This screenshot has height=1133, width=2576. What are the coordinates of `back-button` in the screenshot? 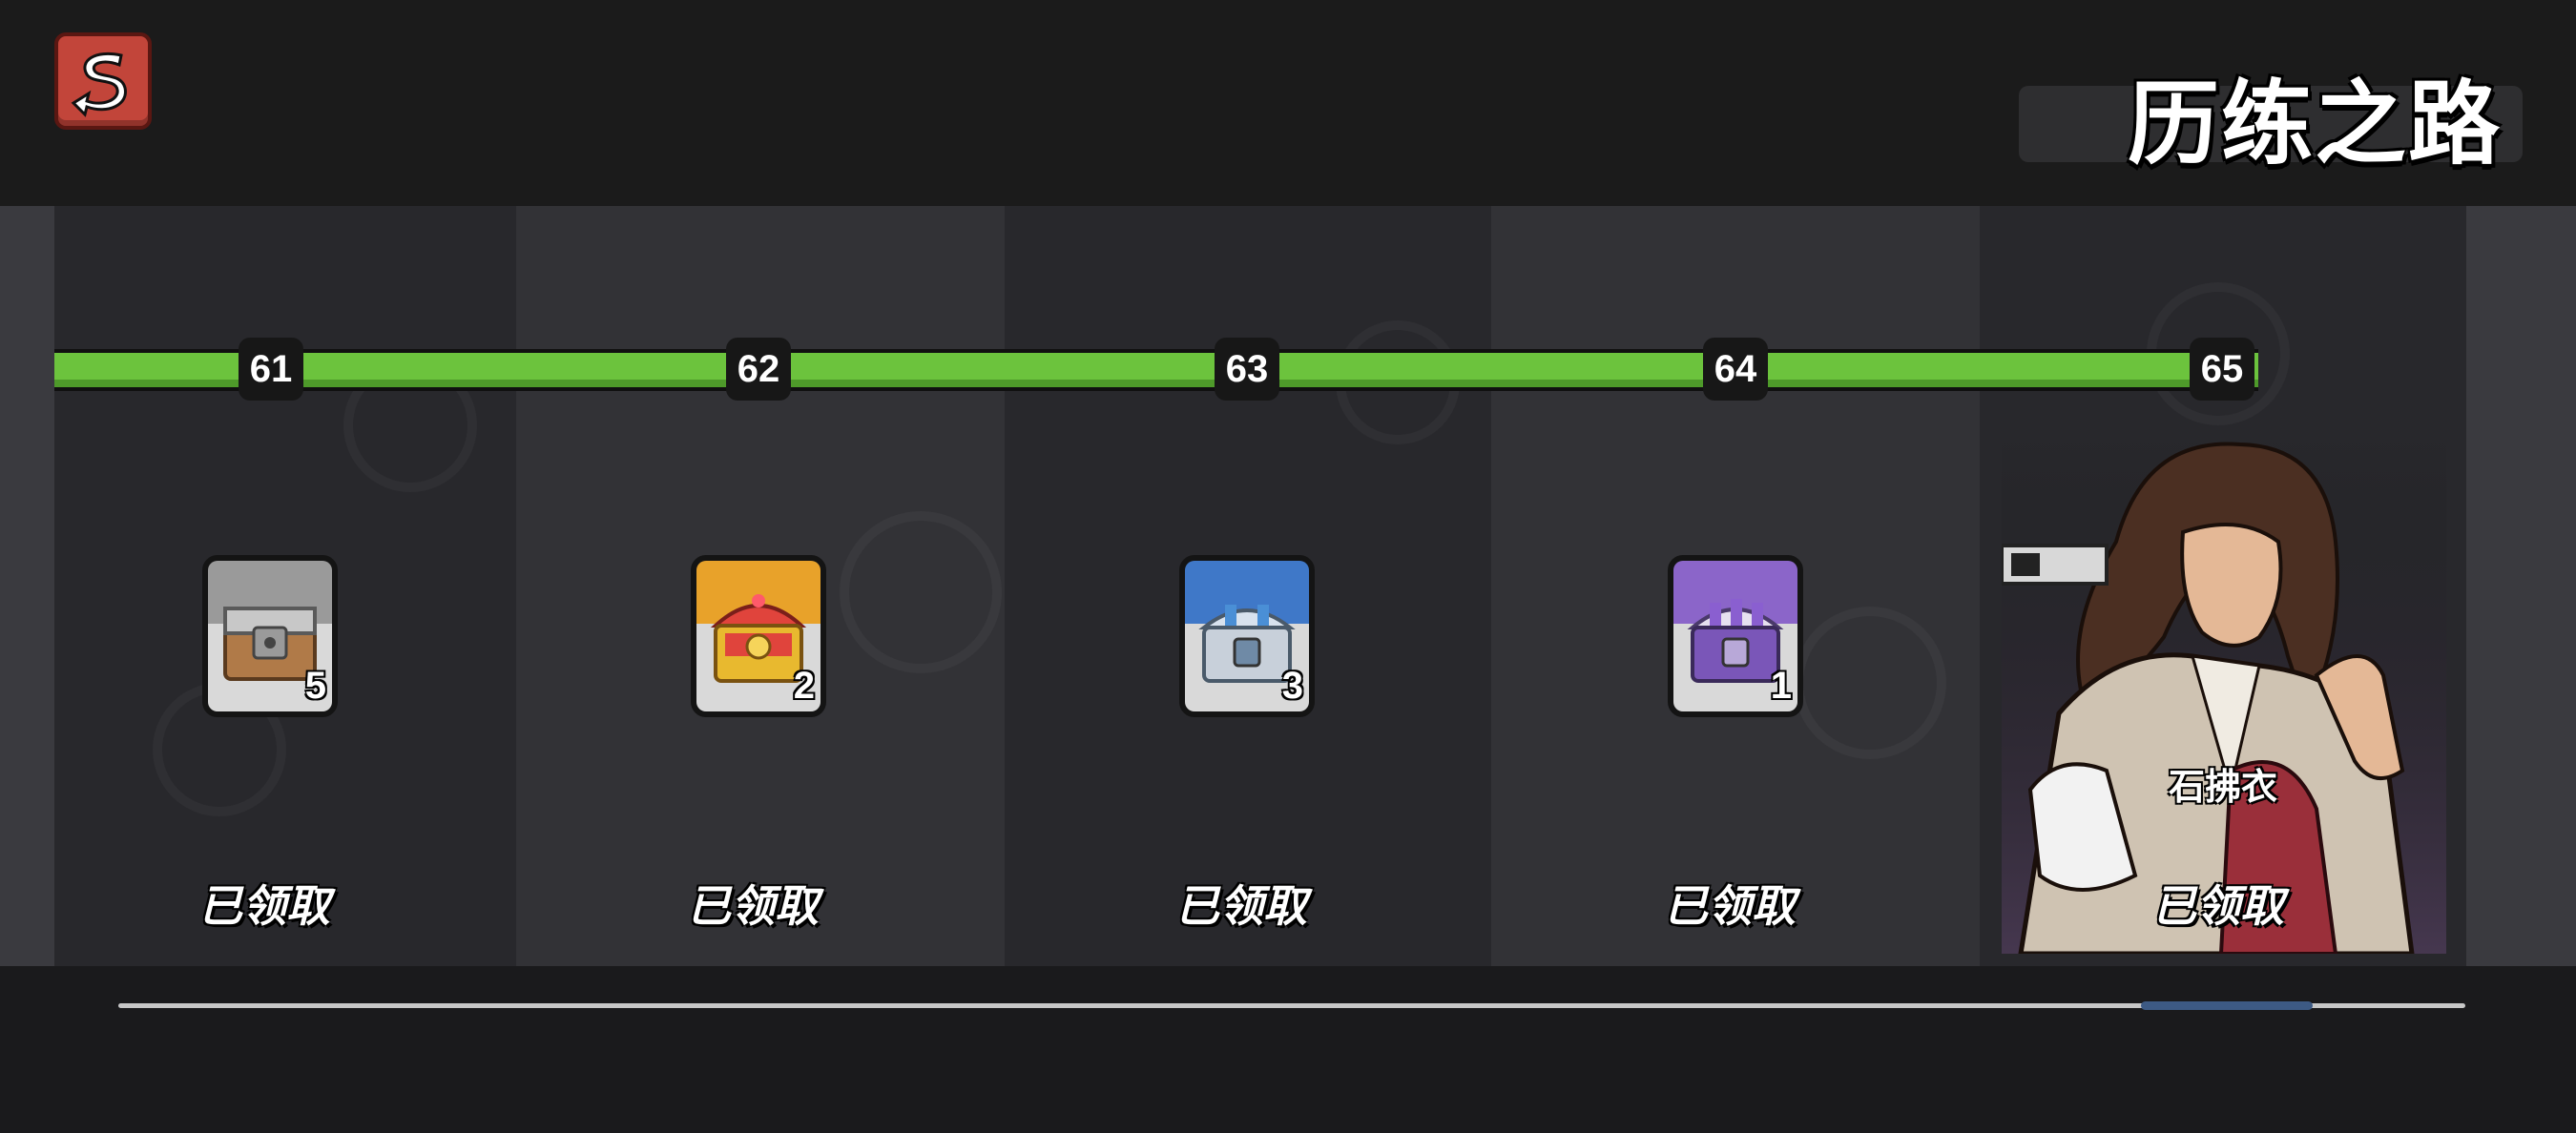 It's located at (103, 81).